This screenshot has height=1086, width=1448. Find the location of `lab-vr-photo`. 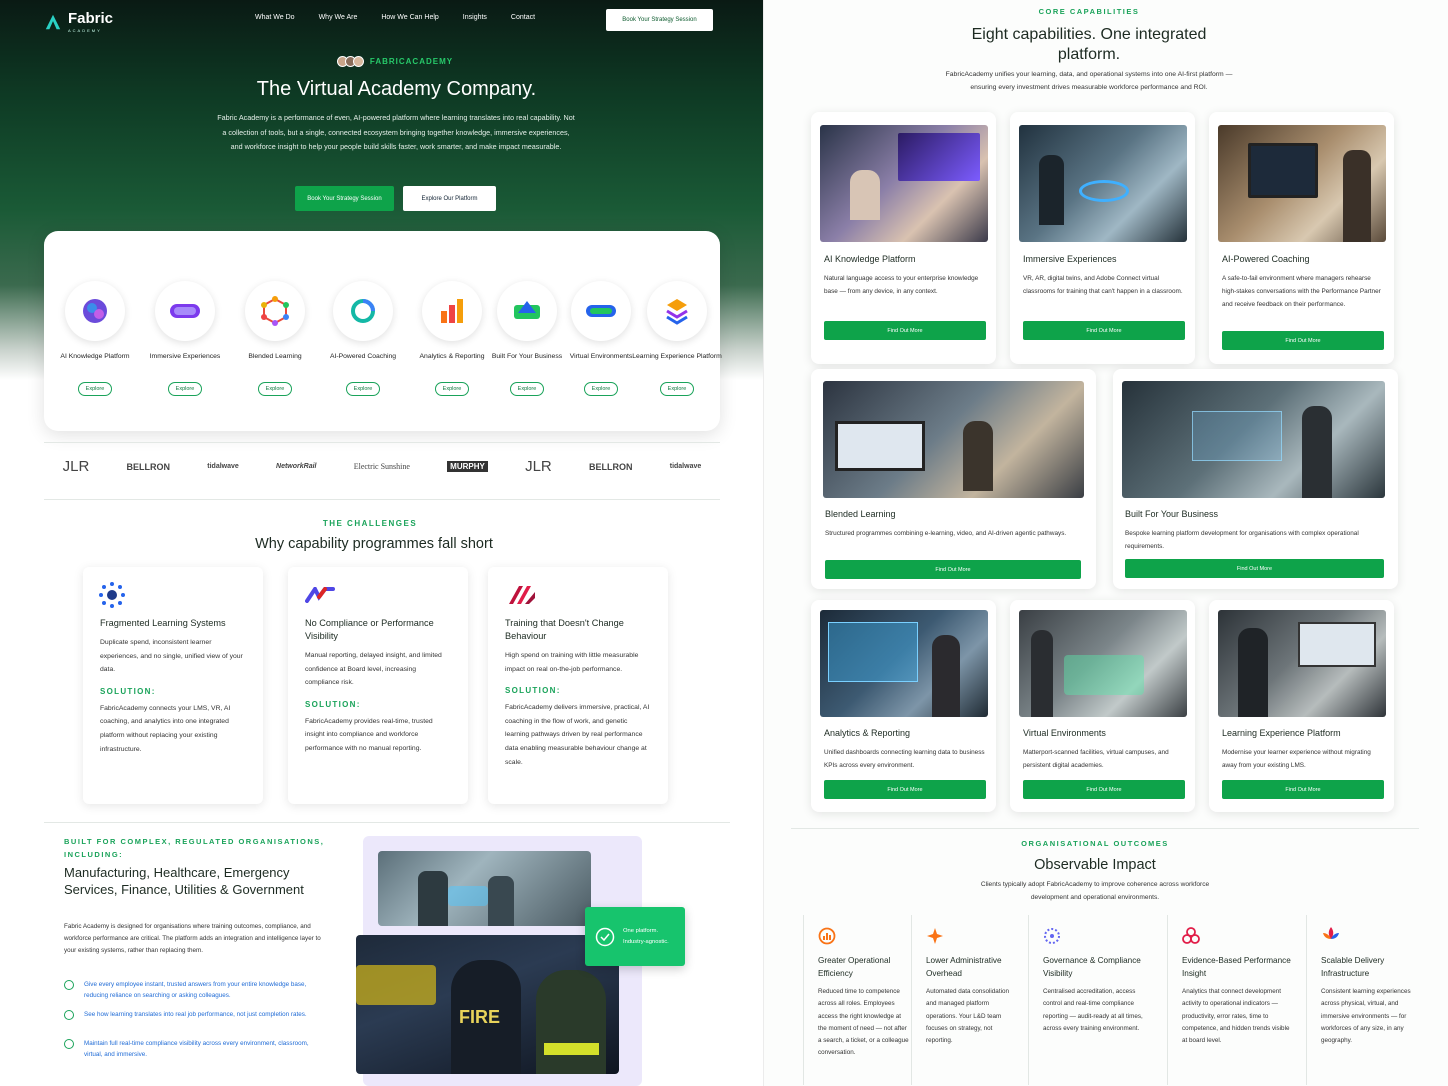

lab-vr-photo is located at coordinates (484, 888).